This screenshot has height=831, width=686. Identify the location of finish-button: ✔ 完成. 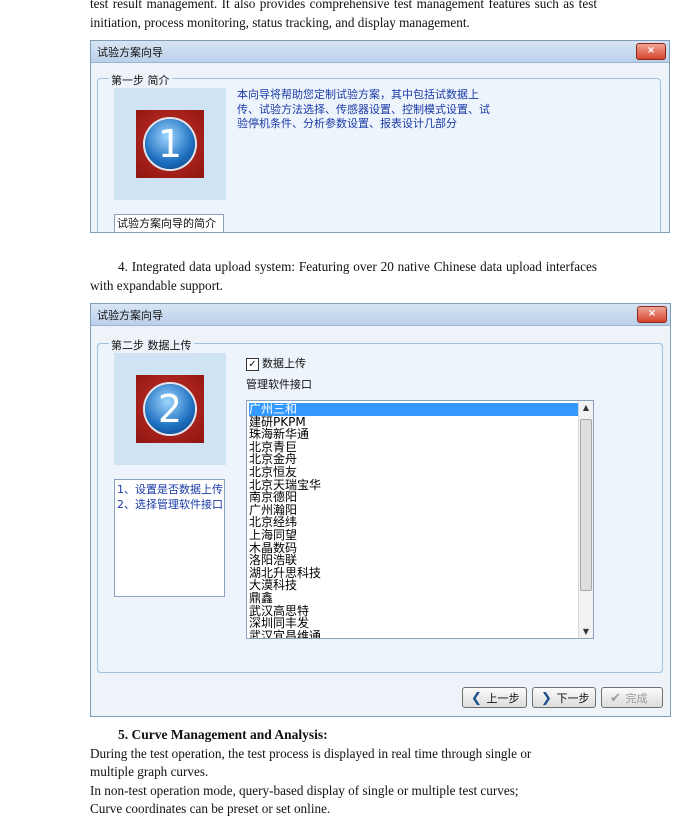
(632, 697).